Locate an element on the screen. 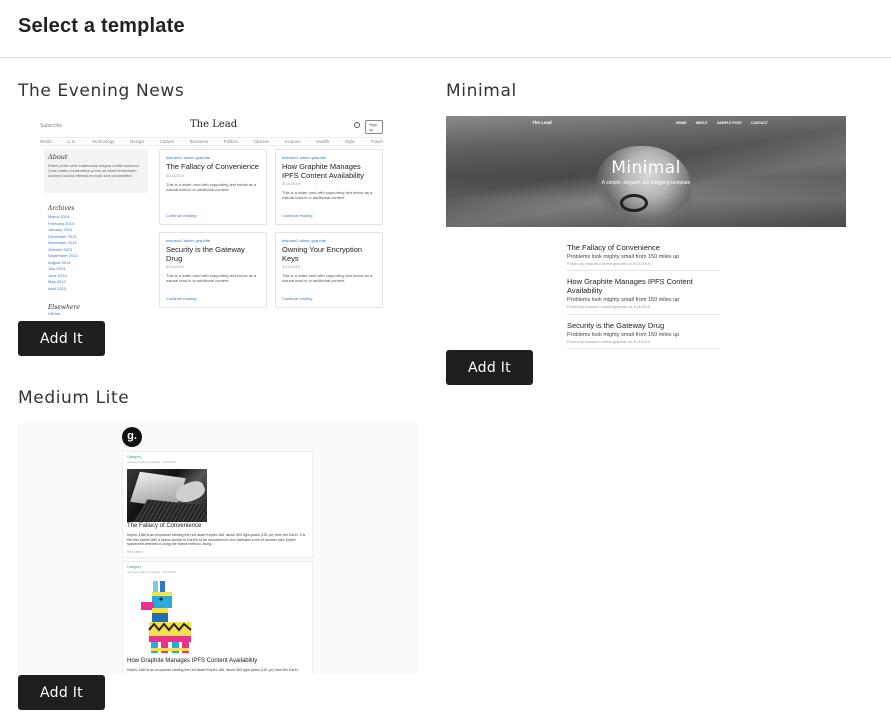  page-header: Select a template is located at coordinates (445, 29).